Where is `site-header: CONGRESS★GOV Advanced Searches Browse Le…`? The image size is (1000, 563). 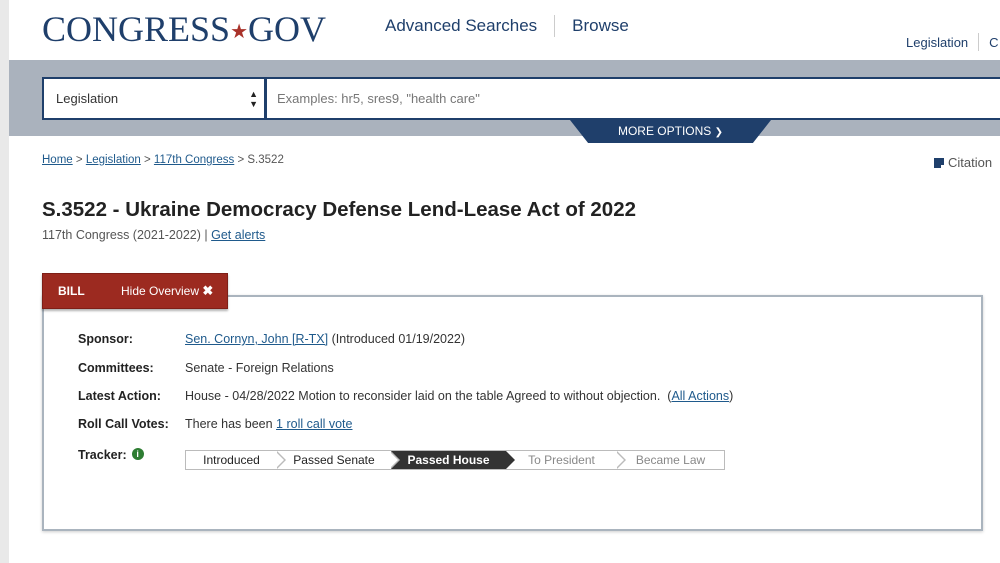 site-header: CONGRESS★GOV Advanced Searches Browse Le… is located at coordinates (504, 30).